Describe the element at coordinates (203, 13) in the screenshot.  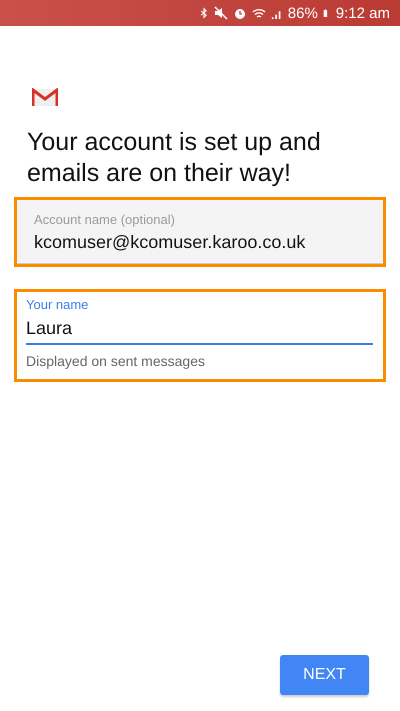
I see `bluetooth-icon` at that location.